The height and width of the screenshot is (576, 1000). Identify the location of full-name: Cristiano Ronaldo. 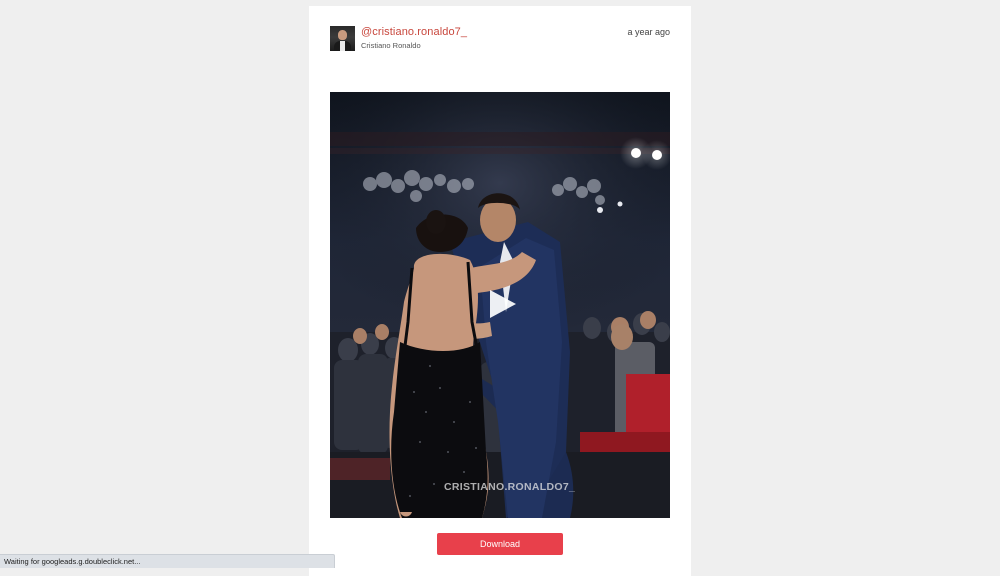
(391, 45).